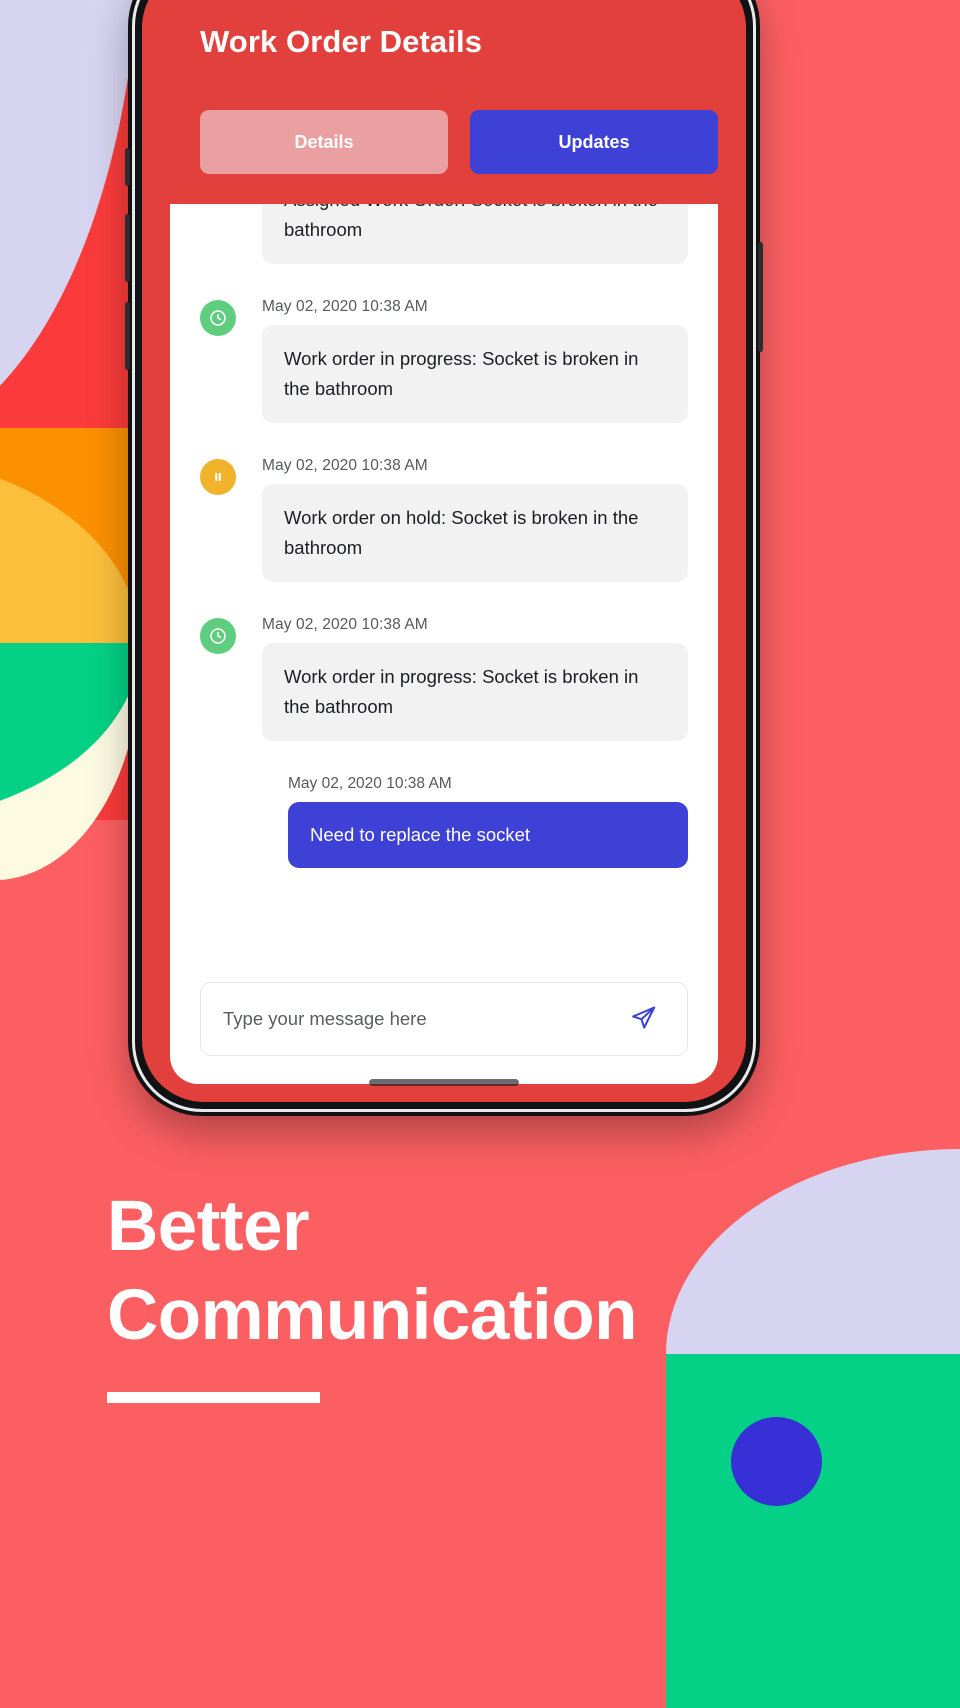 Image resolution: width=960 pixels, height=1708 pixels. What do you see at coordinates (127, 248) in the screenshot?
I see `phone-button-volume-up` at bounding box center [127, 248].